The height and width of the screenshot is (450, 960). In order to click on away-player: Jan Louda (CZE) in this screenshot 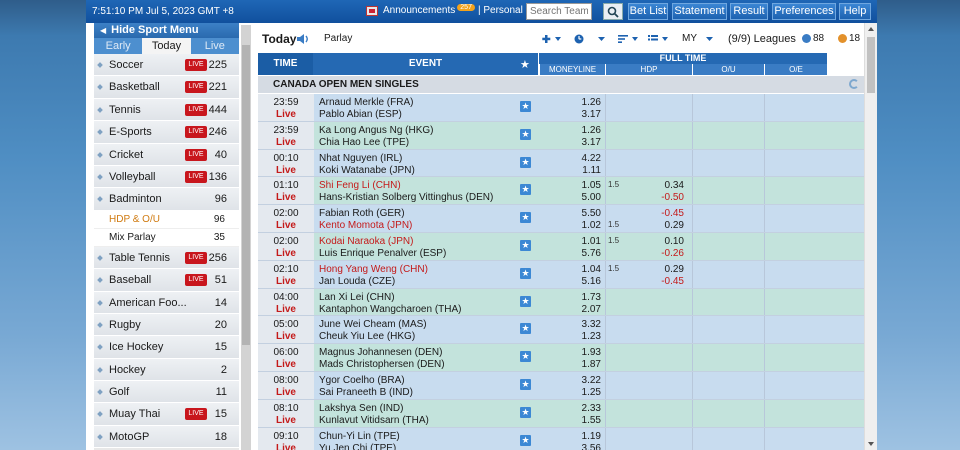, I will do `click(357, 281)`.